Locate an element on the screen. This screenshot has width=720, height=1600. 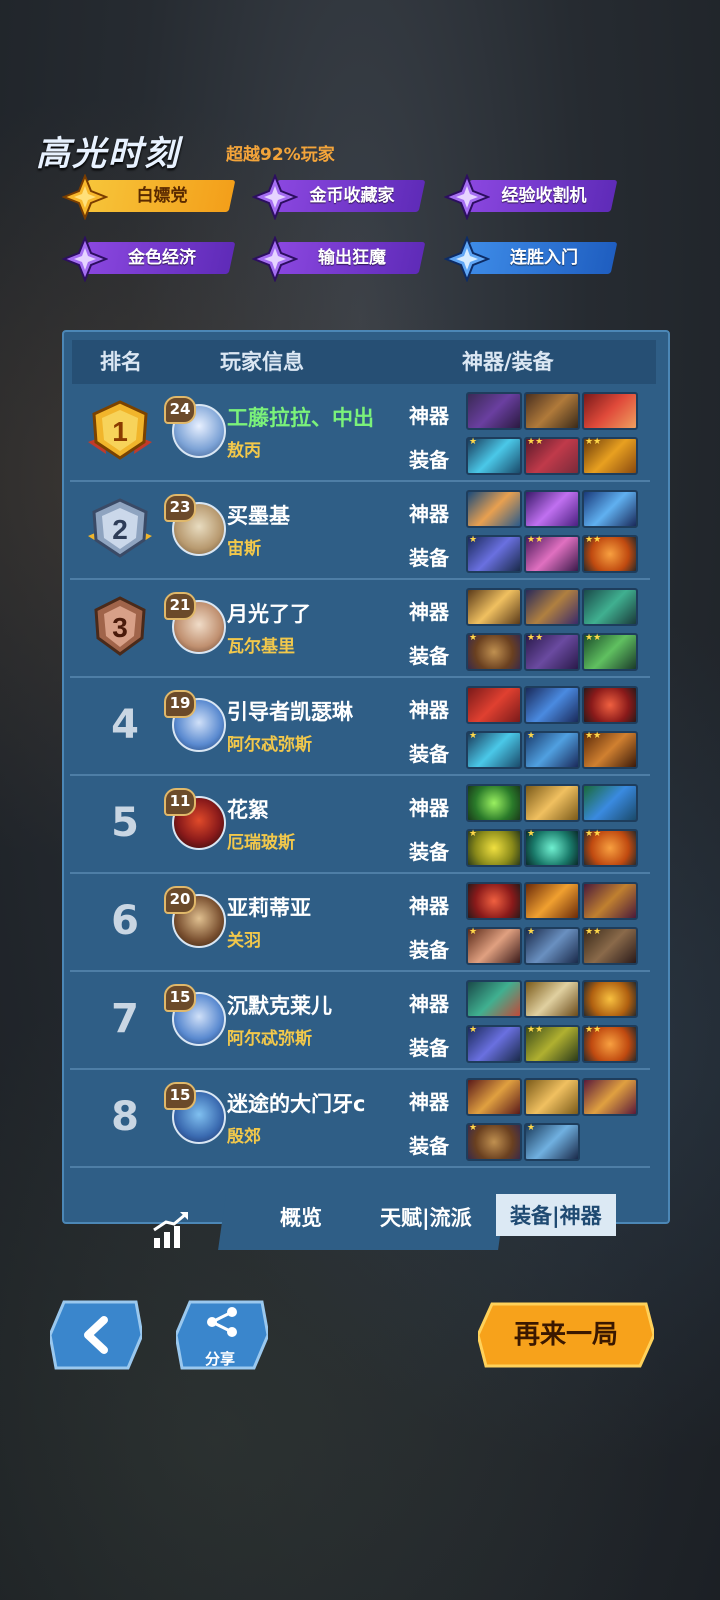
header-player: 玩家信息 is located at coordinates (262, 362).